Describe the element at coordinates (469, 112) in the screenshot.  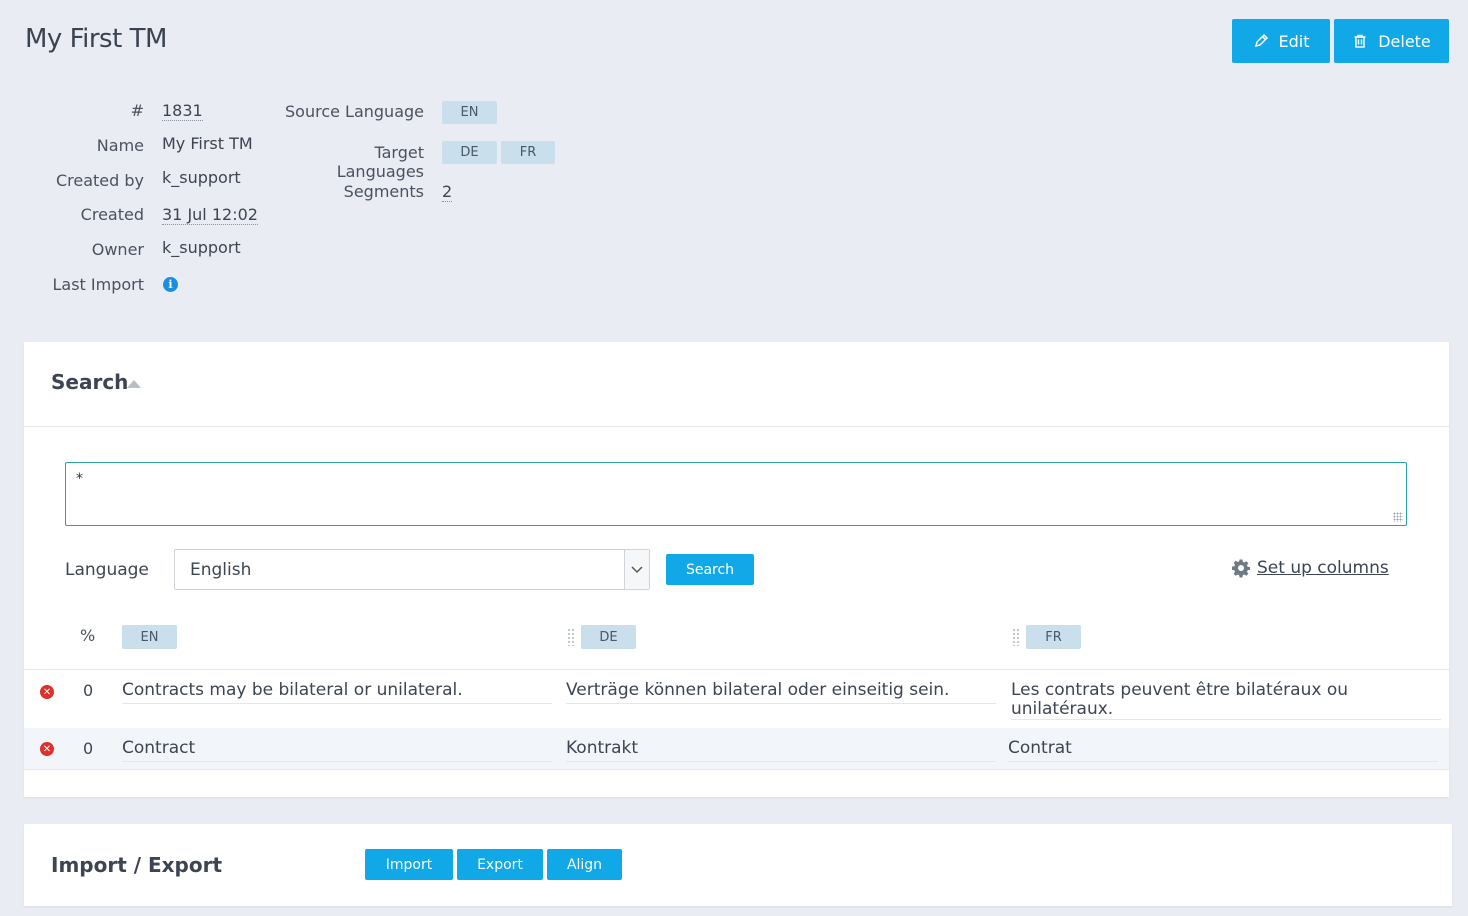
I see `source-language-tag: EN` at that location.